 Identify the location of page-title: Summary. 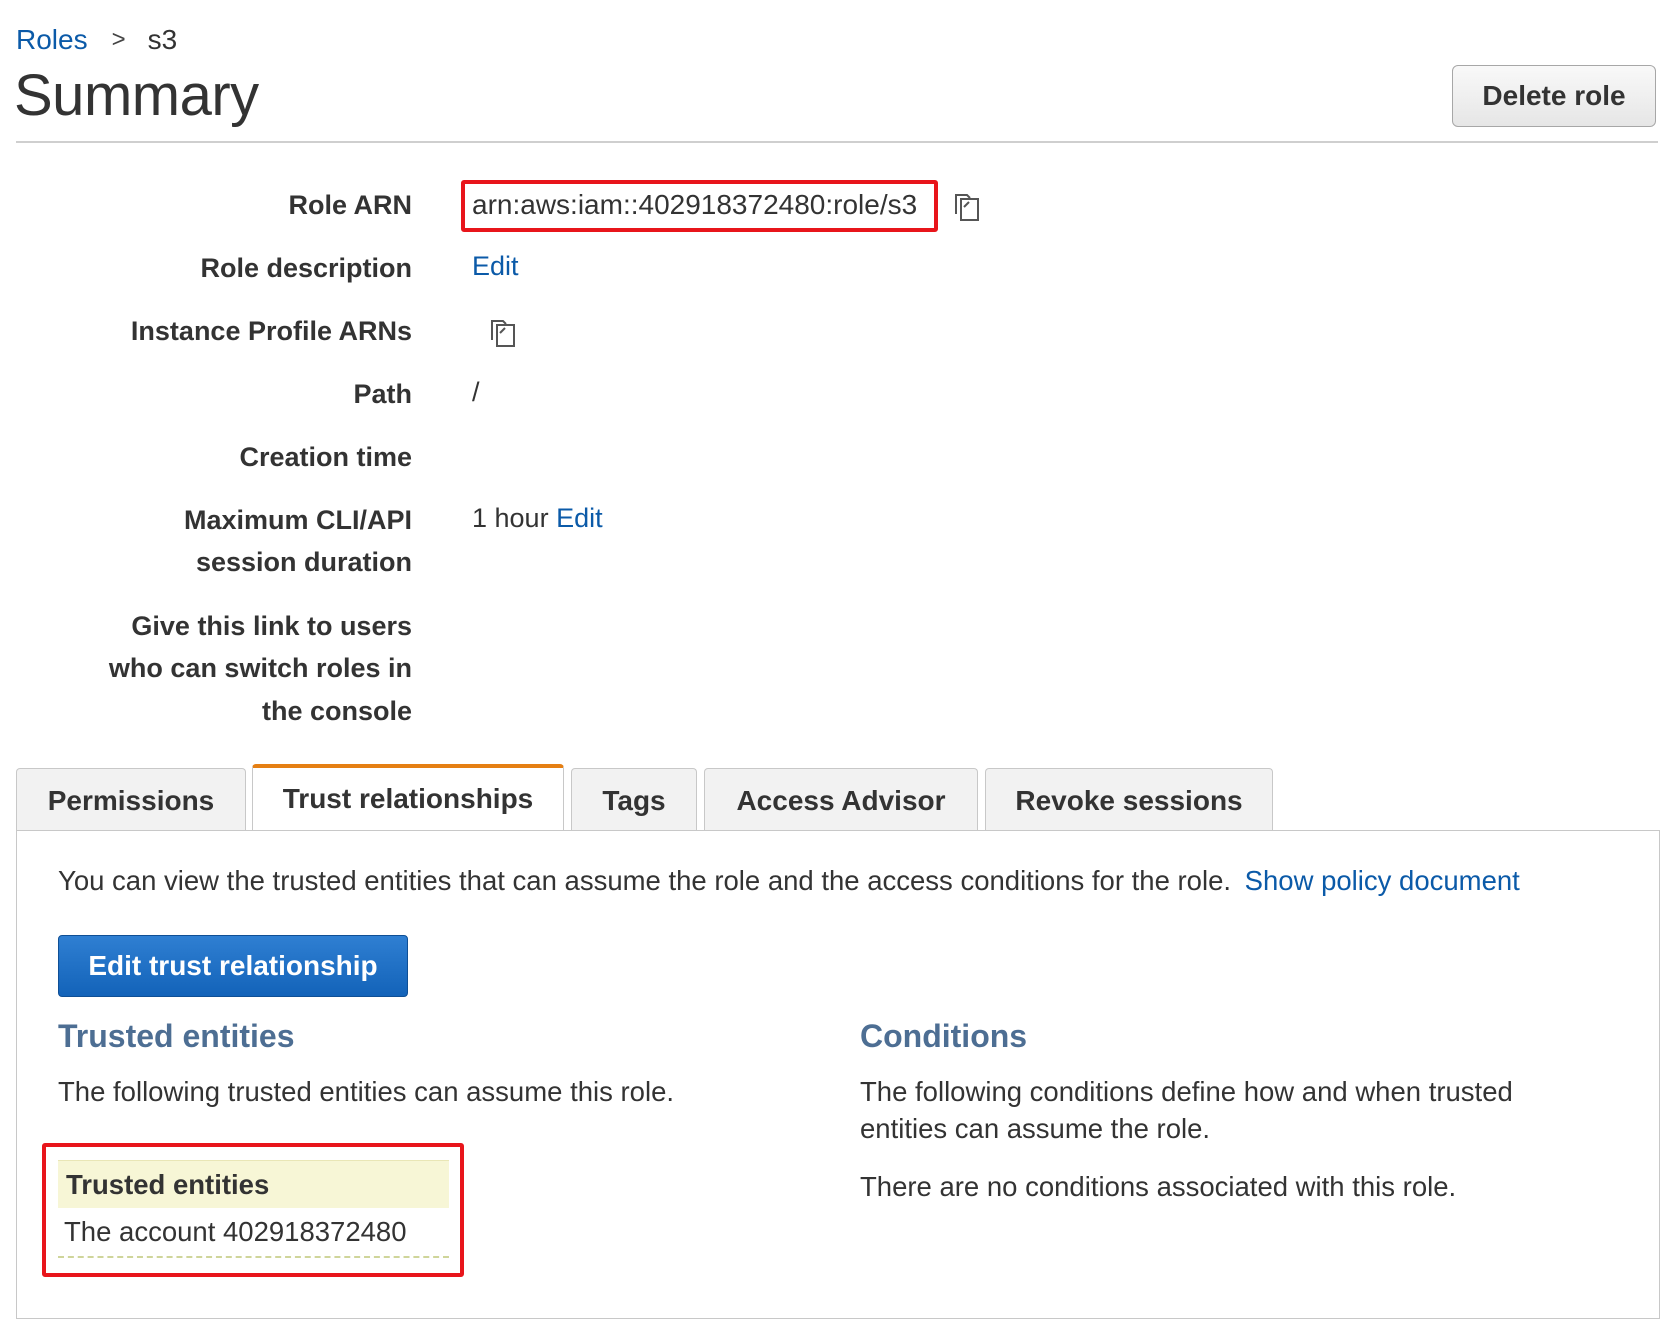
(136, 95).